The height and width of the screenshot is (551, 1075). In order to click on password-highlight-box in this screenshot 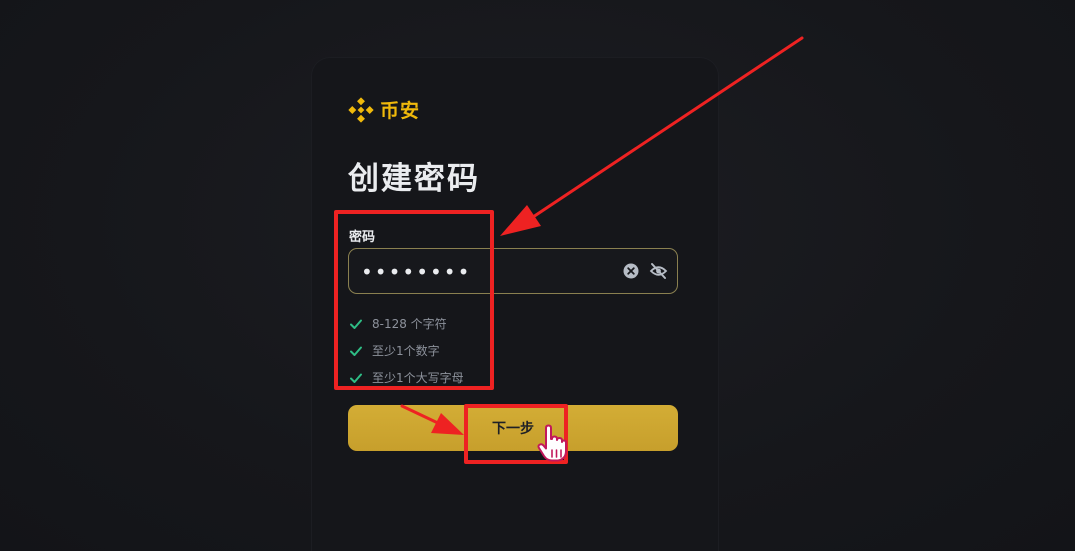, I will do `click(414, 300)`.